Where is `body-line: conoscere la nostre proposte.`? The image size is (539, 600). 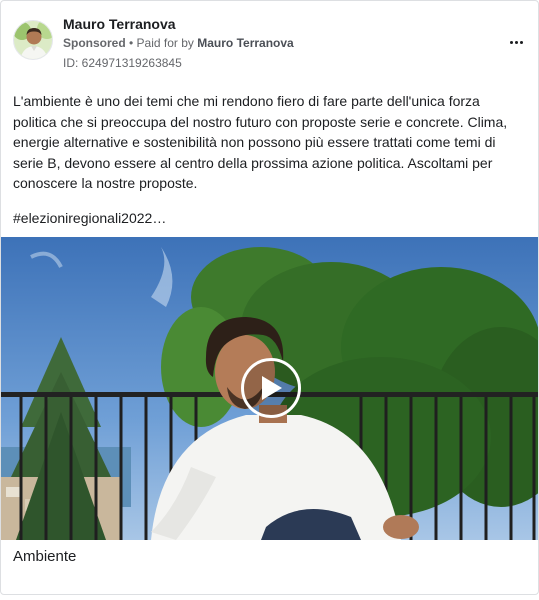 body-line: conoscere la nostre proposte. is located at coordinates (105, 183).